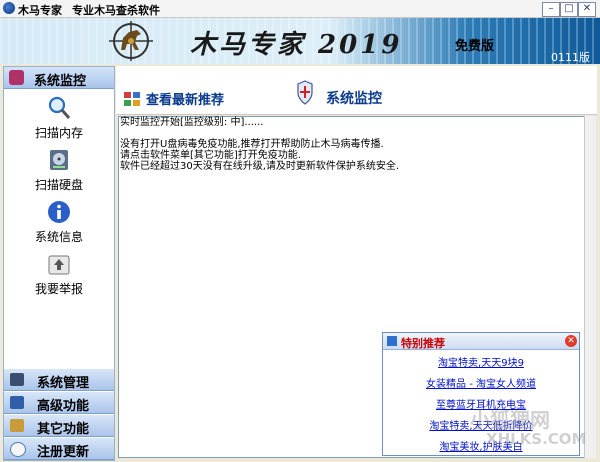 The image size is (600, 462). I want to click on tools-icon, so click(17, 425).